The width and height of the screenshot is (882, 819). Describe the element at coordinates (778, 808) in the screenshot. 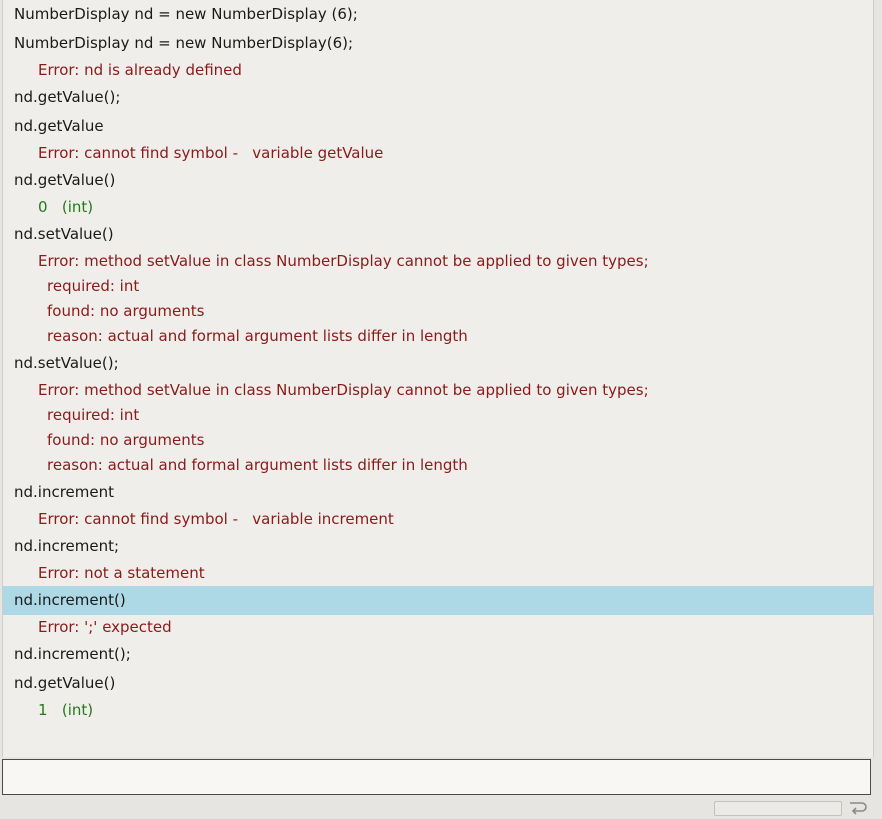

I see `horizontal-scrollbar` at that location.